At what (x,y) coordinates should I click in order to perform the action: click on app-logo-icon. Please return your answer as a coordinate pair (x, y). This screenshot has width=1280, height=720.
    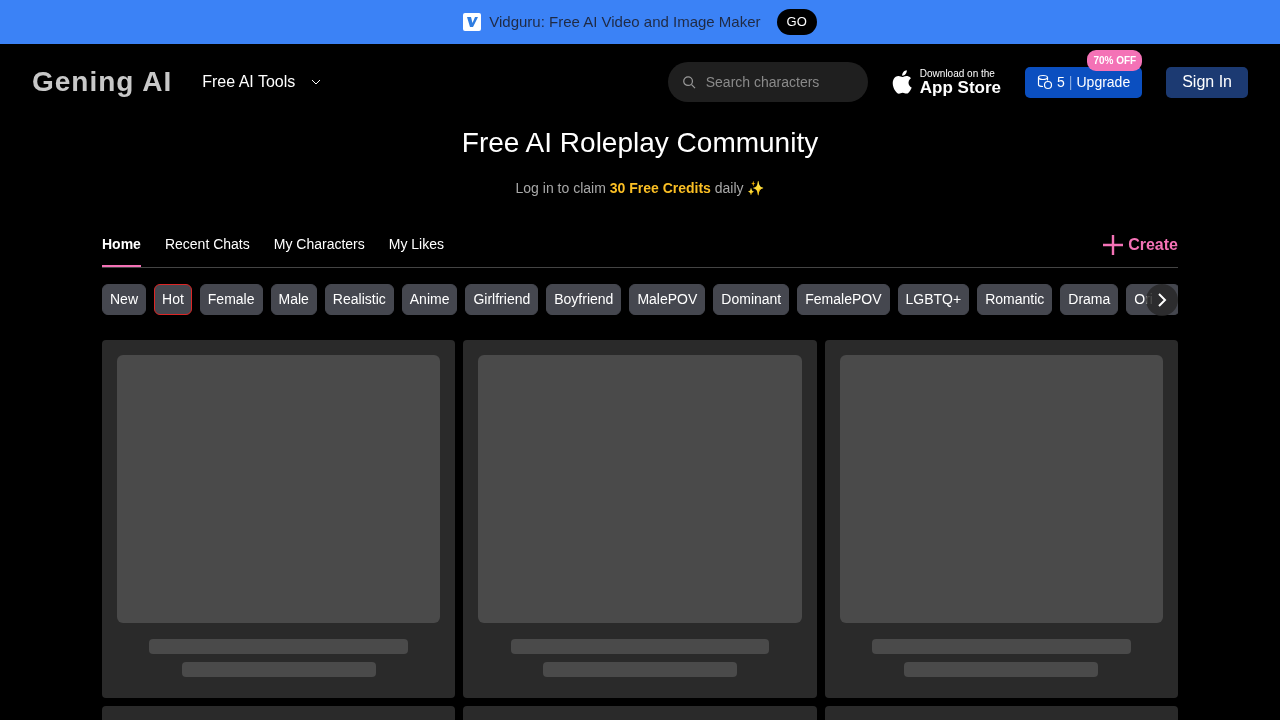
    Looking at the image, I should click on (472, 22).